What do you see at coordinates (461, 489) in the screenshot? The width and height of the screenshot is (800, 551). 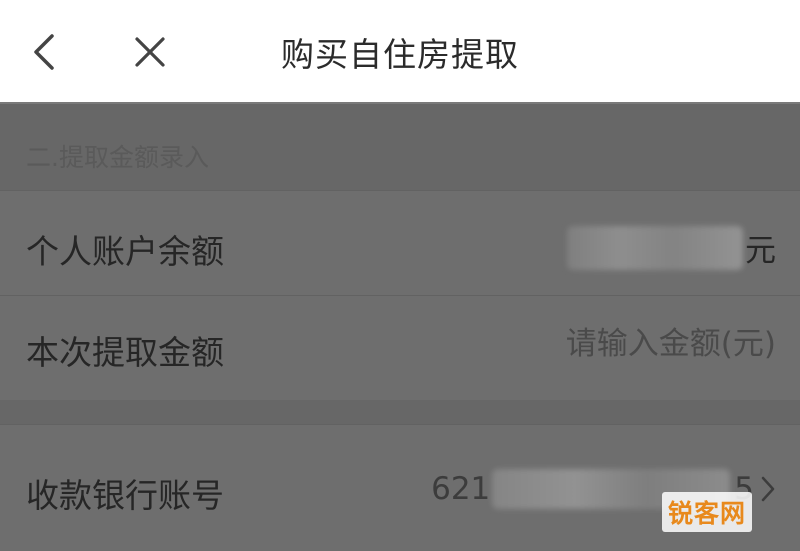 I see `bank-account-prefix: 621` at bounding box center [461, 489].